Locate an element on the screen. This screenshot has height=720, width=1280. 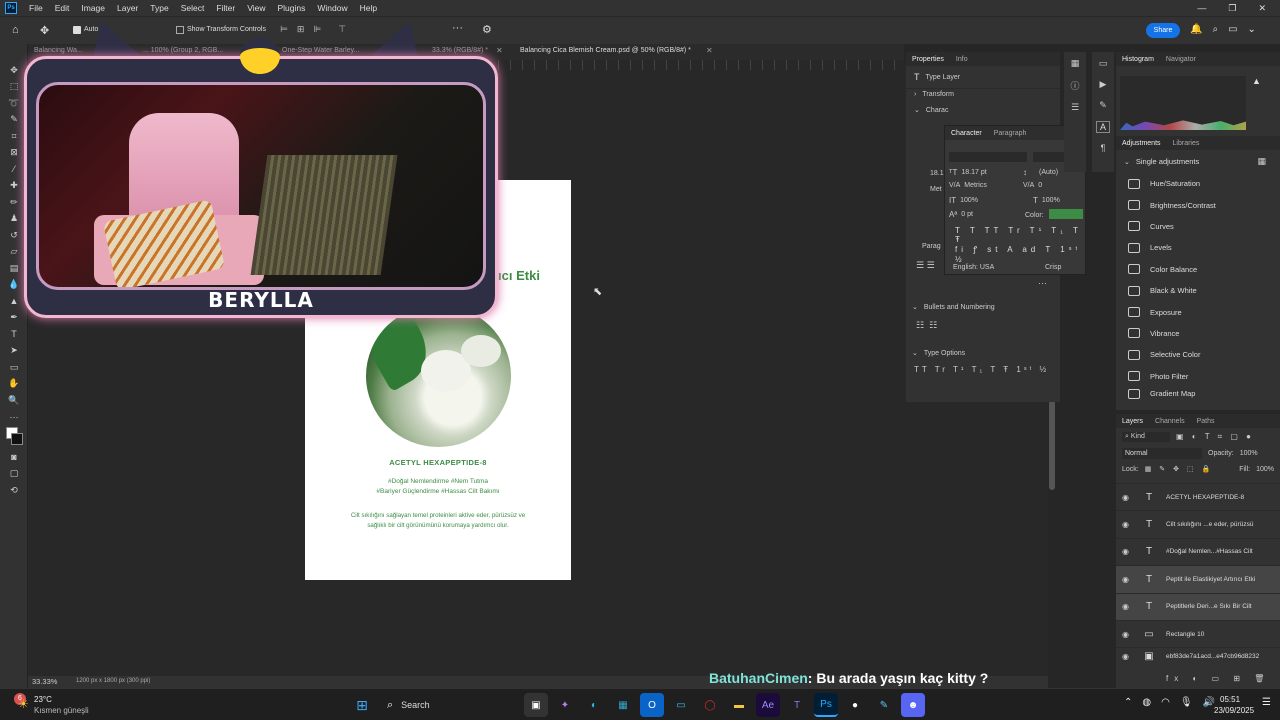
paragraph-icon: ¶ is located at coordinates (1103, 148).